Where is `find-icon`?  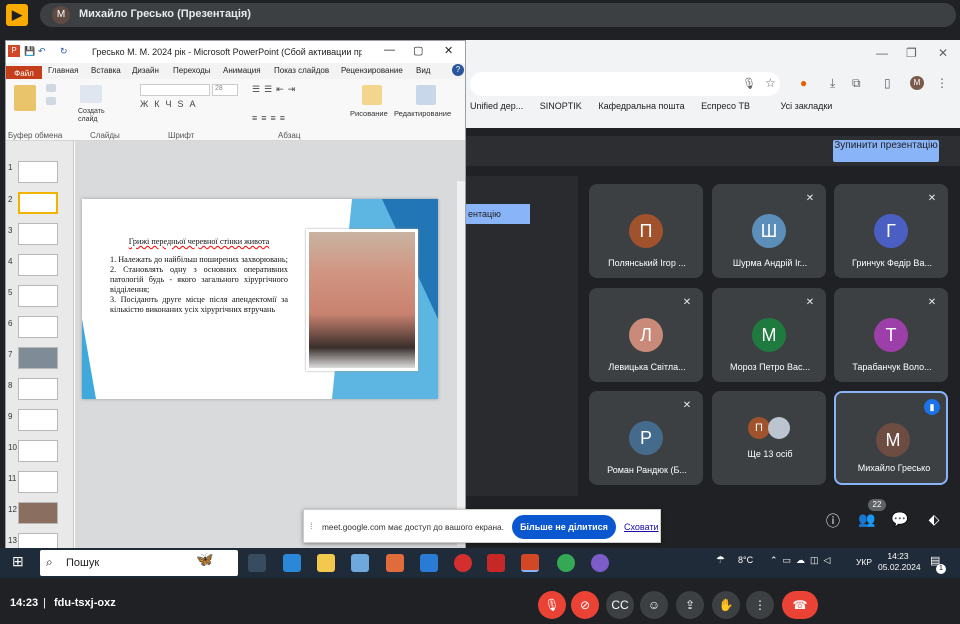
find-icon is located at coordinates (426, 95).